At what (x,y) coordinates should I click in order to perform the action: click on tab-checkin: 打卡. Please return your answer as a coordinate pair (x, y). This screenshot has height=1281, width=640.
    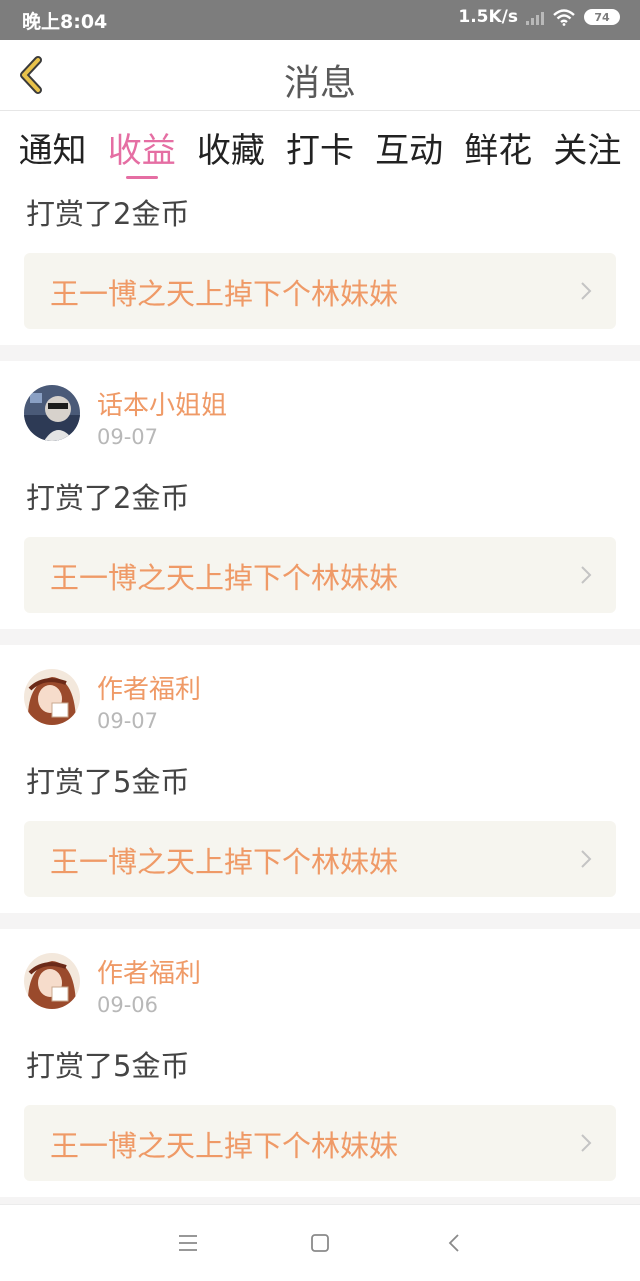
    Looking at the image, I should click on (320, 146).